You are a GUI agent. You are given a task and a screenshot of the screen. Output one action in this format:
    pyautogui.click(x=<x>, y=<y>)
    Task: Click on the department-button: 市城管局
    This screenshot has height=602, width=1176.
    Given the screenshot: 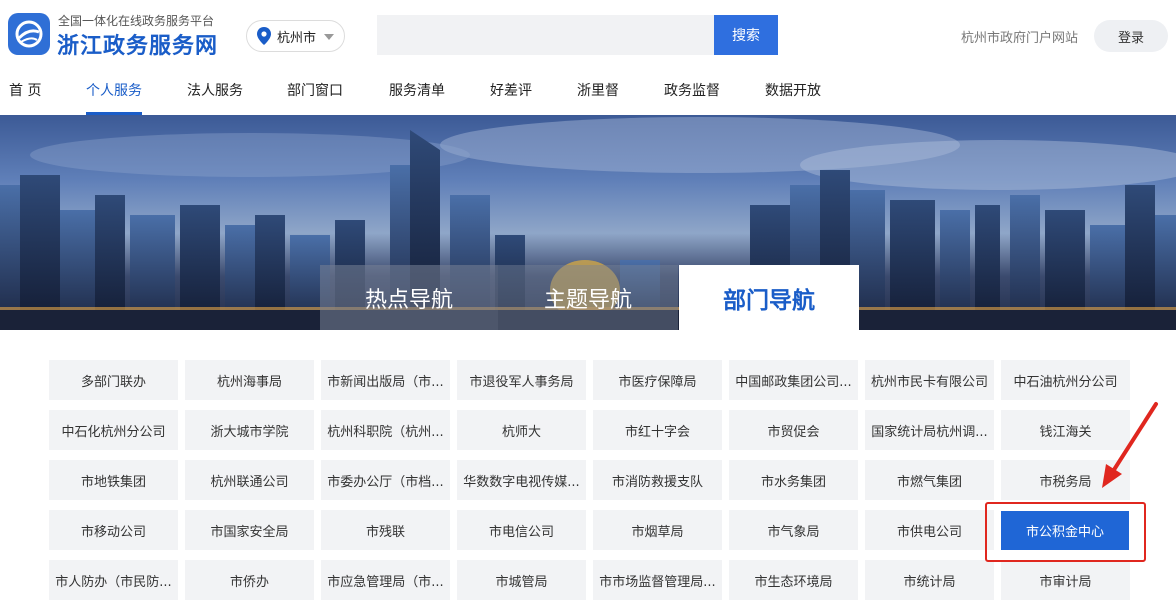 What is the action you would take?
    pyautogui.click(x=521, y=580)
    